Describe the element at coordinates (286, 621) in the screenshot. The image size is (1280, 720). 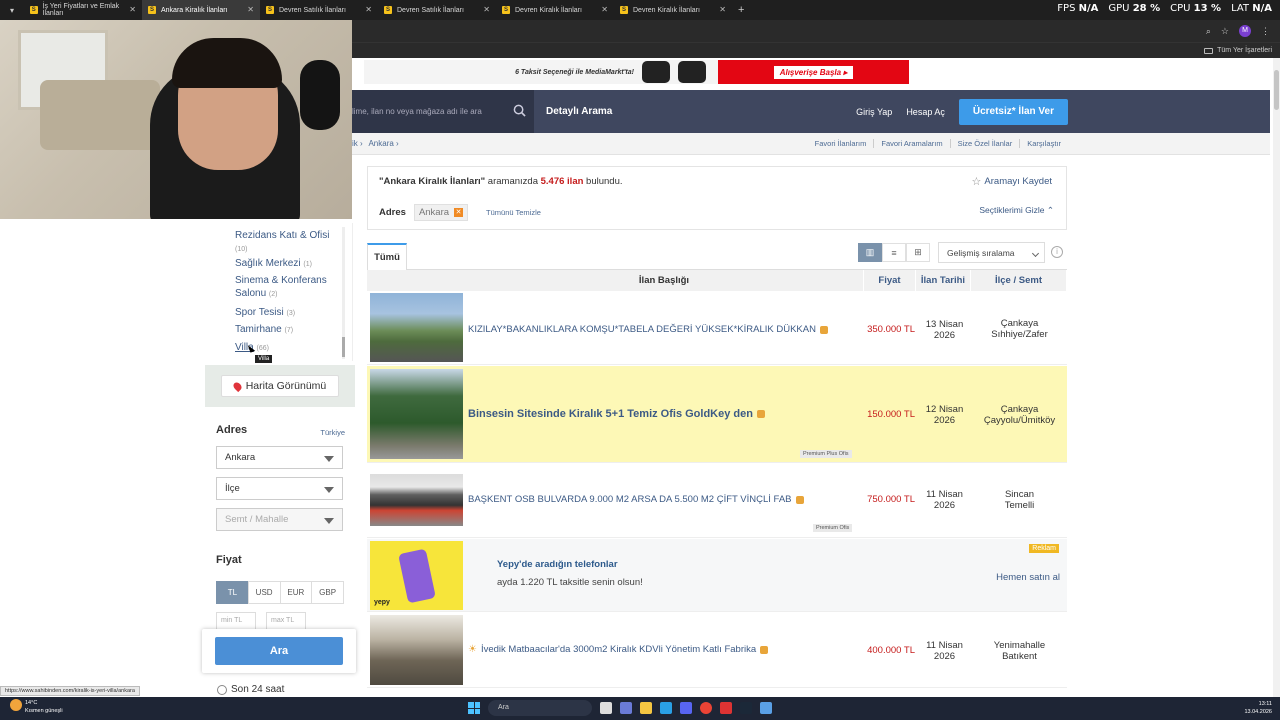
I see `max-price-input: max TL` at that location.